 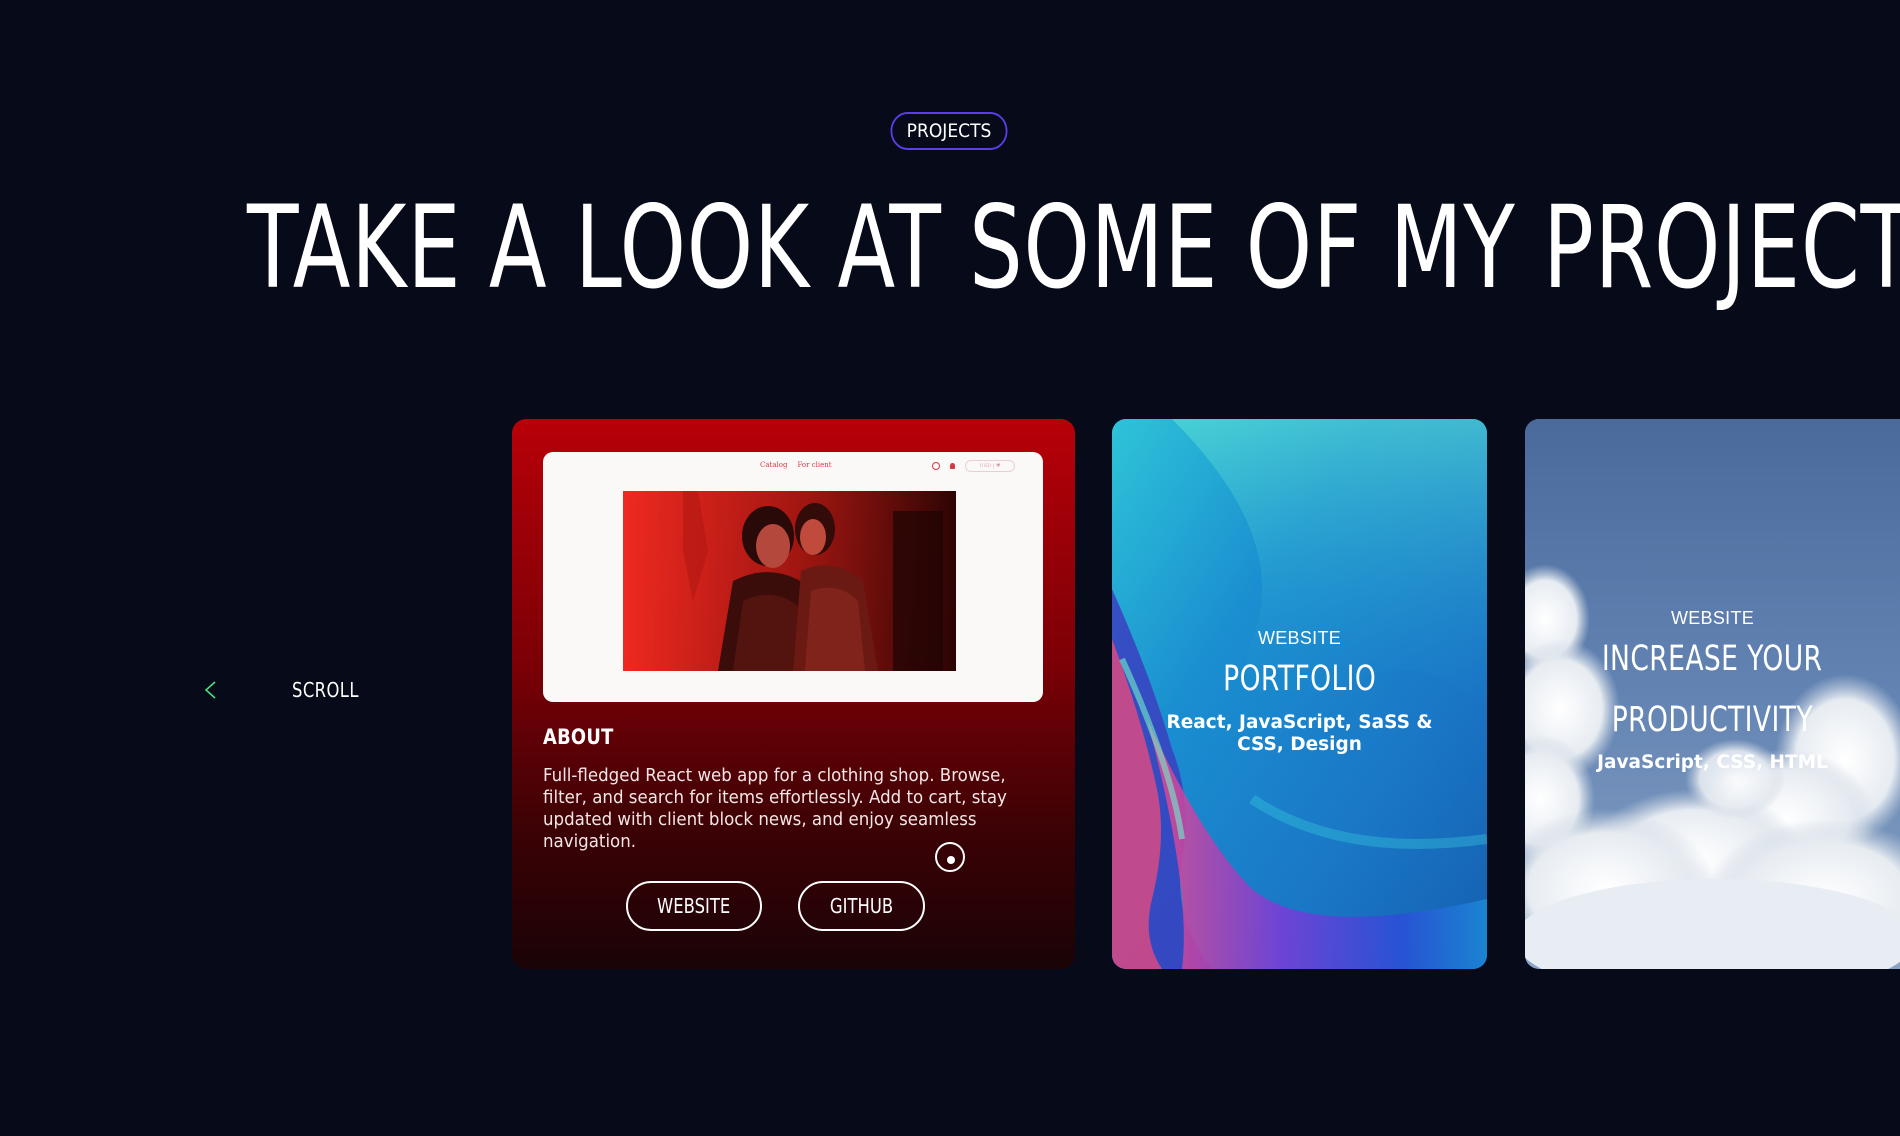 What do you see at coordinates (1073, 247) in the screenshot?
I see `page-title: TAKE A LOOK AT SOME OF MY PROJECTS` at bounding box center [1073, 247].